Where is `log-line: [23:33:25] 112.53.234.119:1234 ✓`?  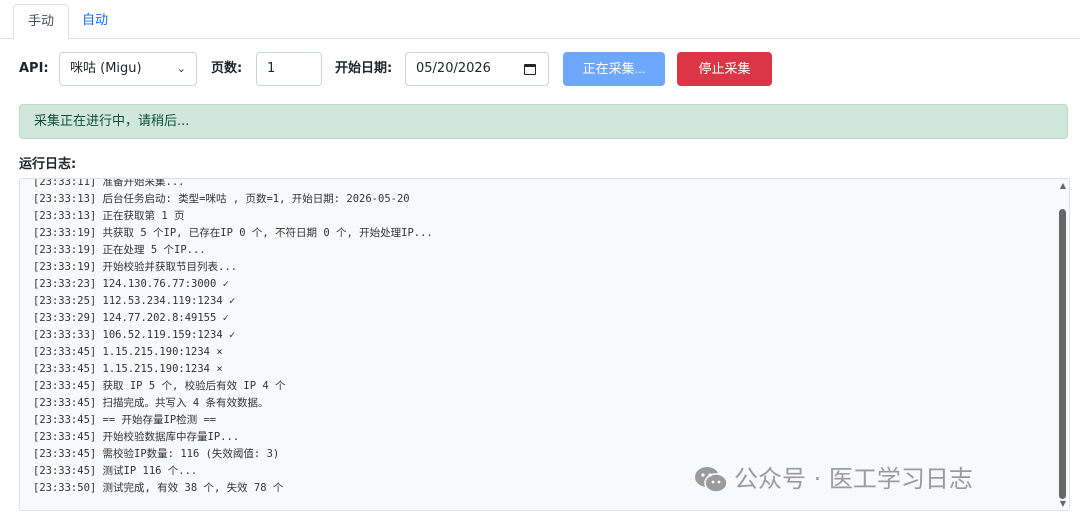 log-line: [23:33:25] 112.53.234.119:1234 ✓ is located at coordinates (134, 301).